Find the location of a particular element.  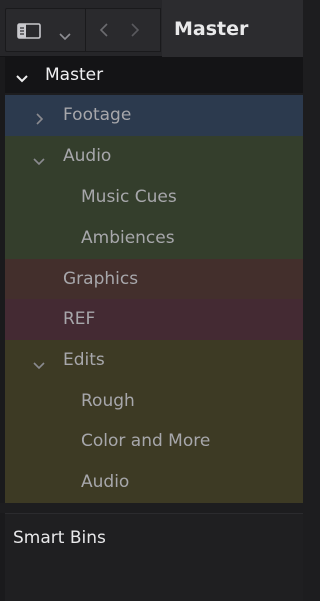

bin-label: Master is located at coordinates (74, 75).